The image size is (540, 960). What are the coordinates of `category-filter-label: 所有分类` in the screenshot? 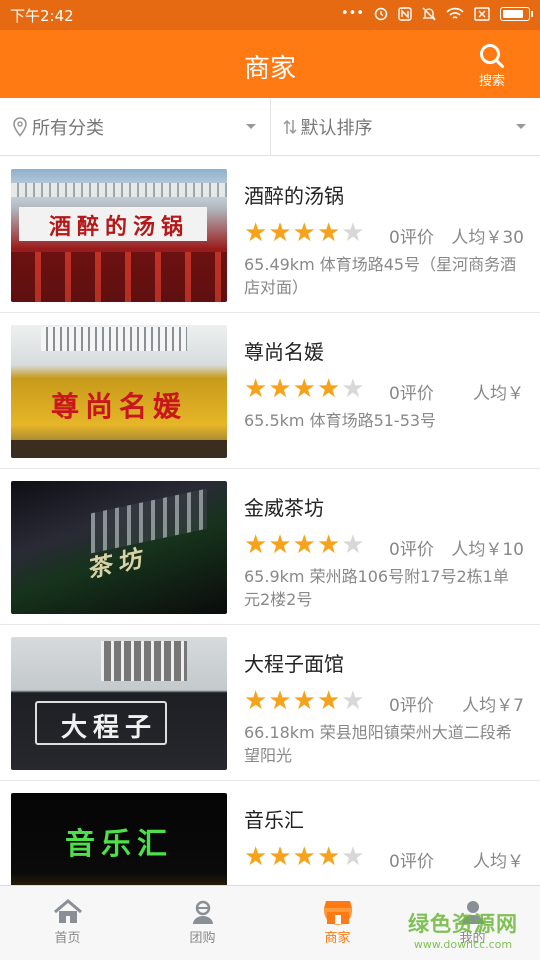 It's located at (68, 128).